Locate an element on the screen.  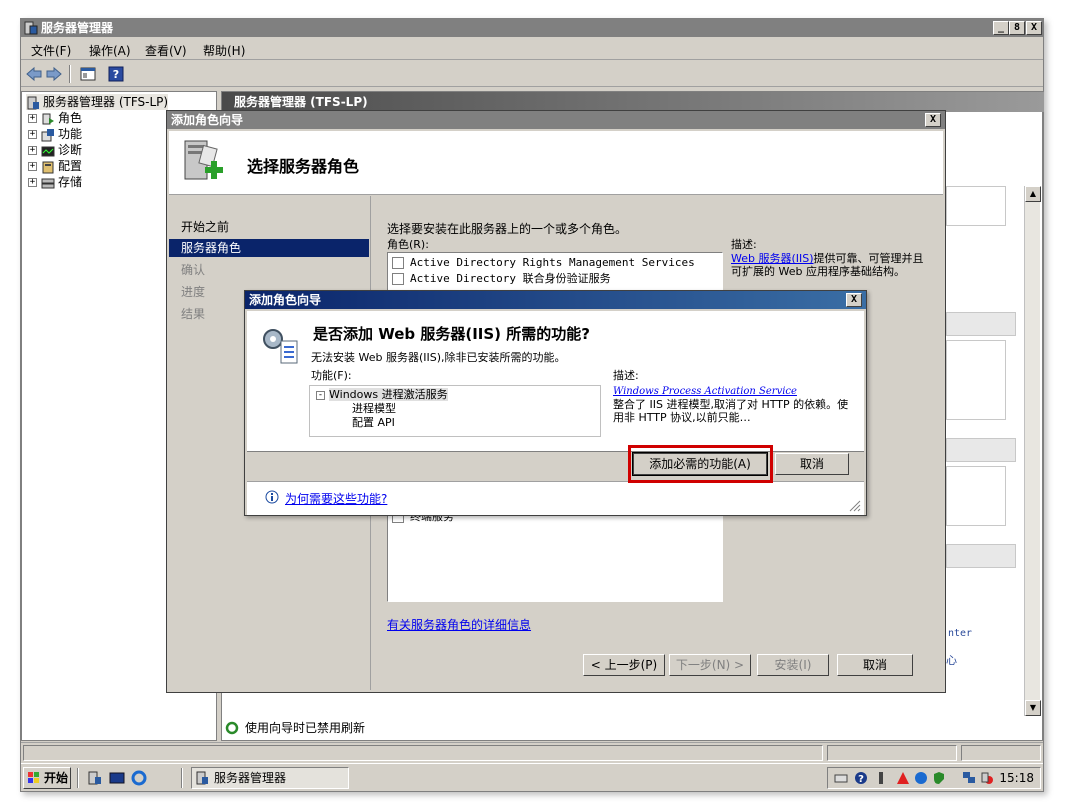
features-tree: - Windows 进程激活服务 进程模型 配置 API is located at coordinates (455, 411).